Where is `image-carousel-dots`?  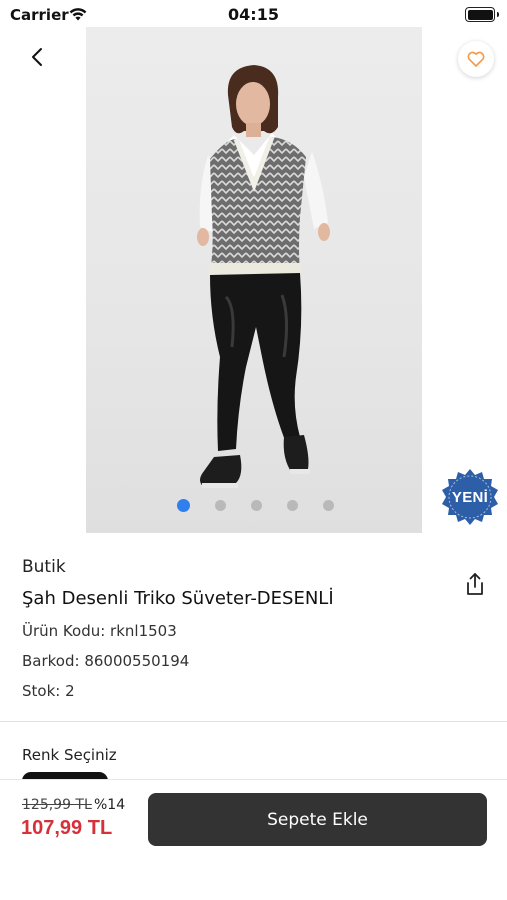 image-carousel-dots is located at coordinates (255, 505).